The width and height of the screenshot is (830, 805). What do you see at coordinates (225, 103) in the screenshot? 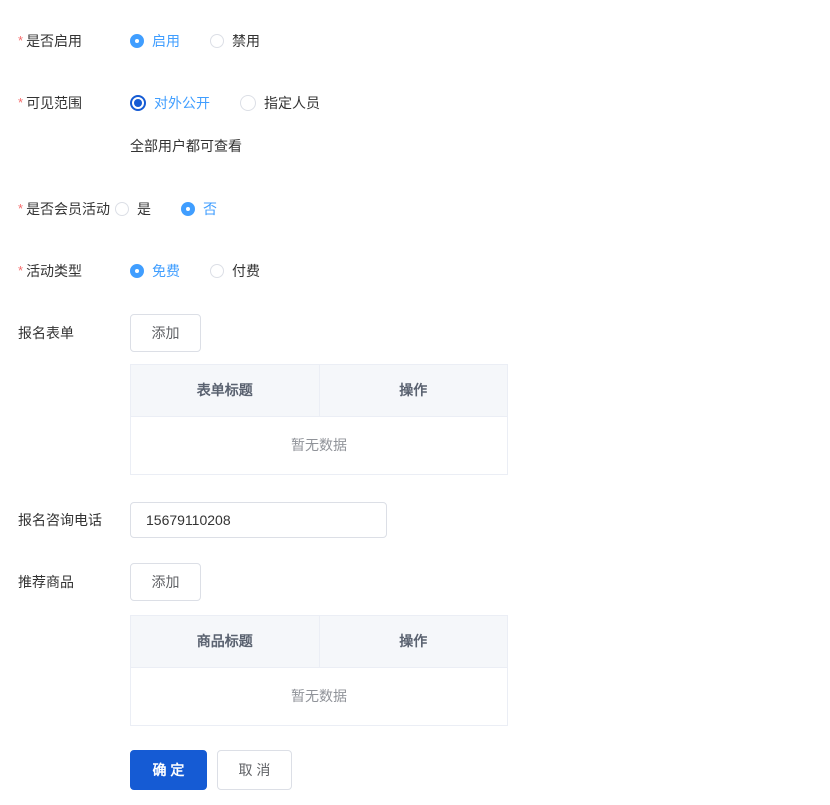
I see `visibility-radio-group: 对外公开 指定人员` at bounding box center [225, 103].